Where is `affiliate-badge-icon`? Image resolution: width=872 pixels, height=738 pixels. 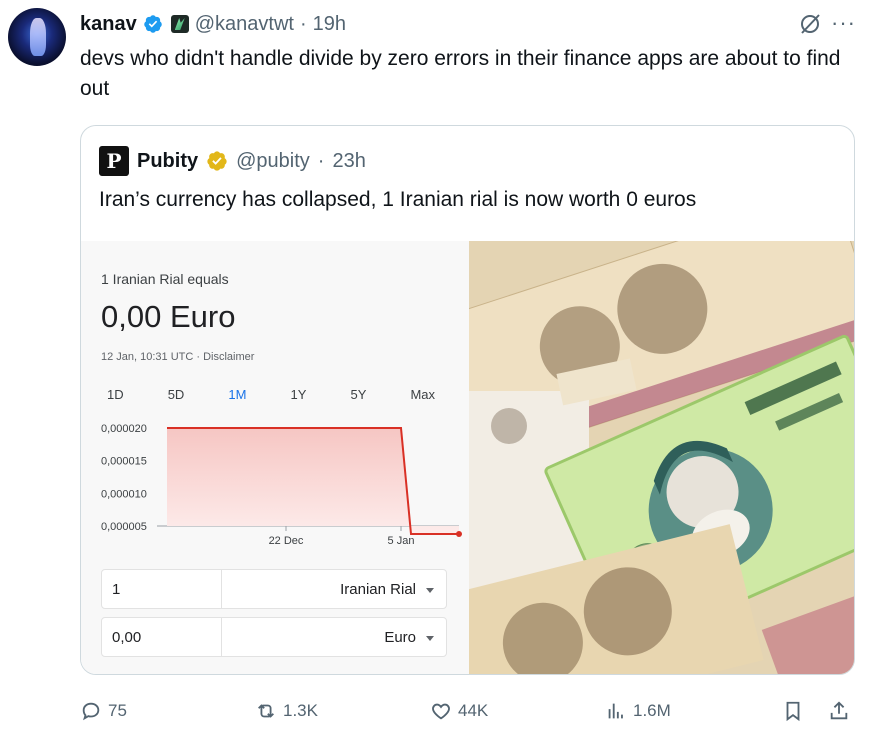
affiliate-badge-icon is located at coordinates (179, 24).